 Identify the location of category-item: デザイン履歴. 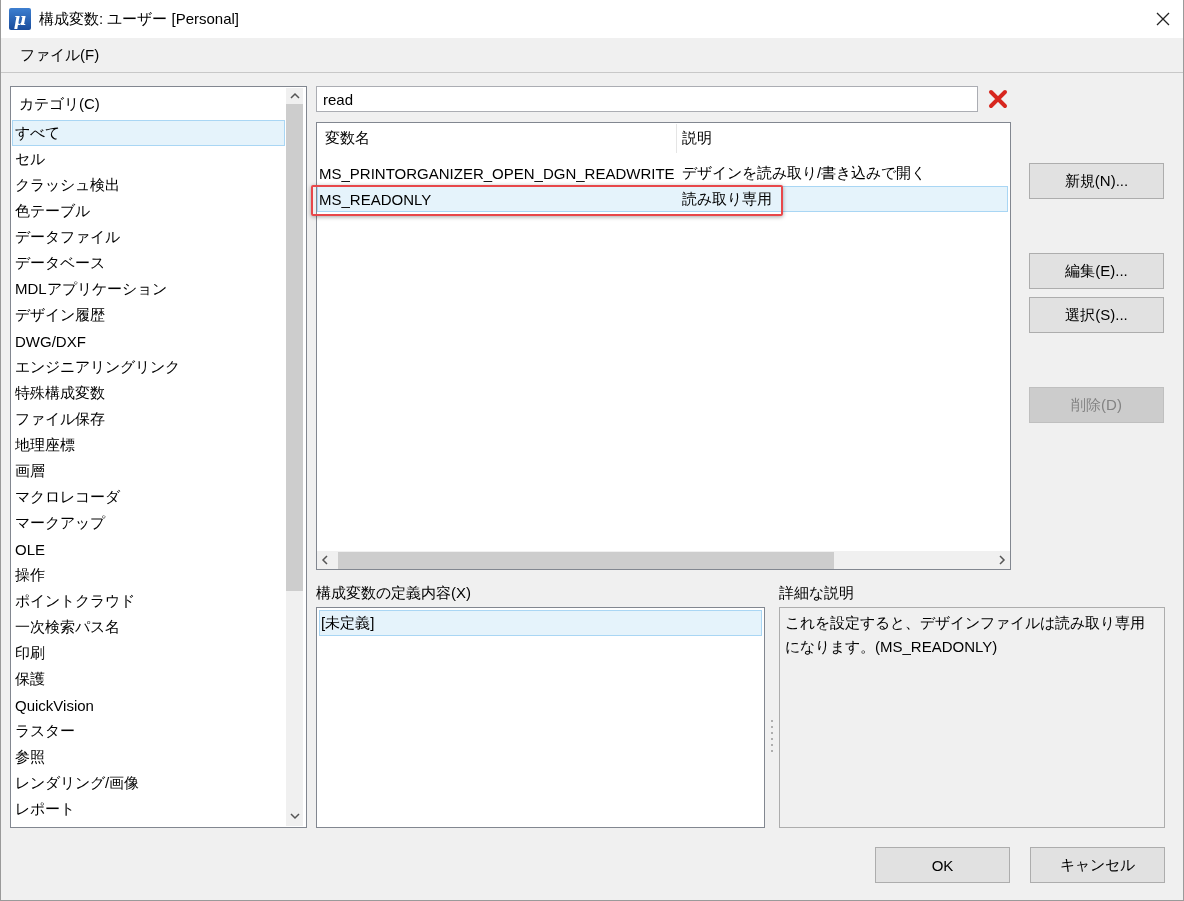
(148, 315).